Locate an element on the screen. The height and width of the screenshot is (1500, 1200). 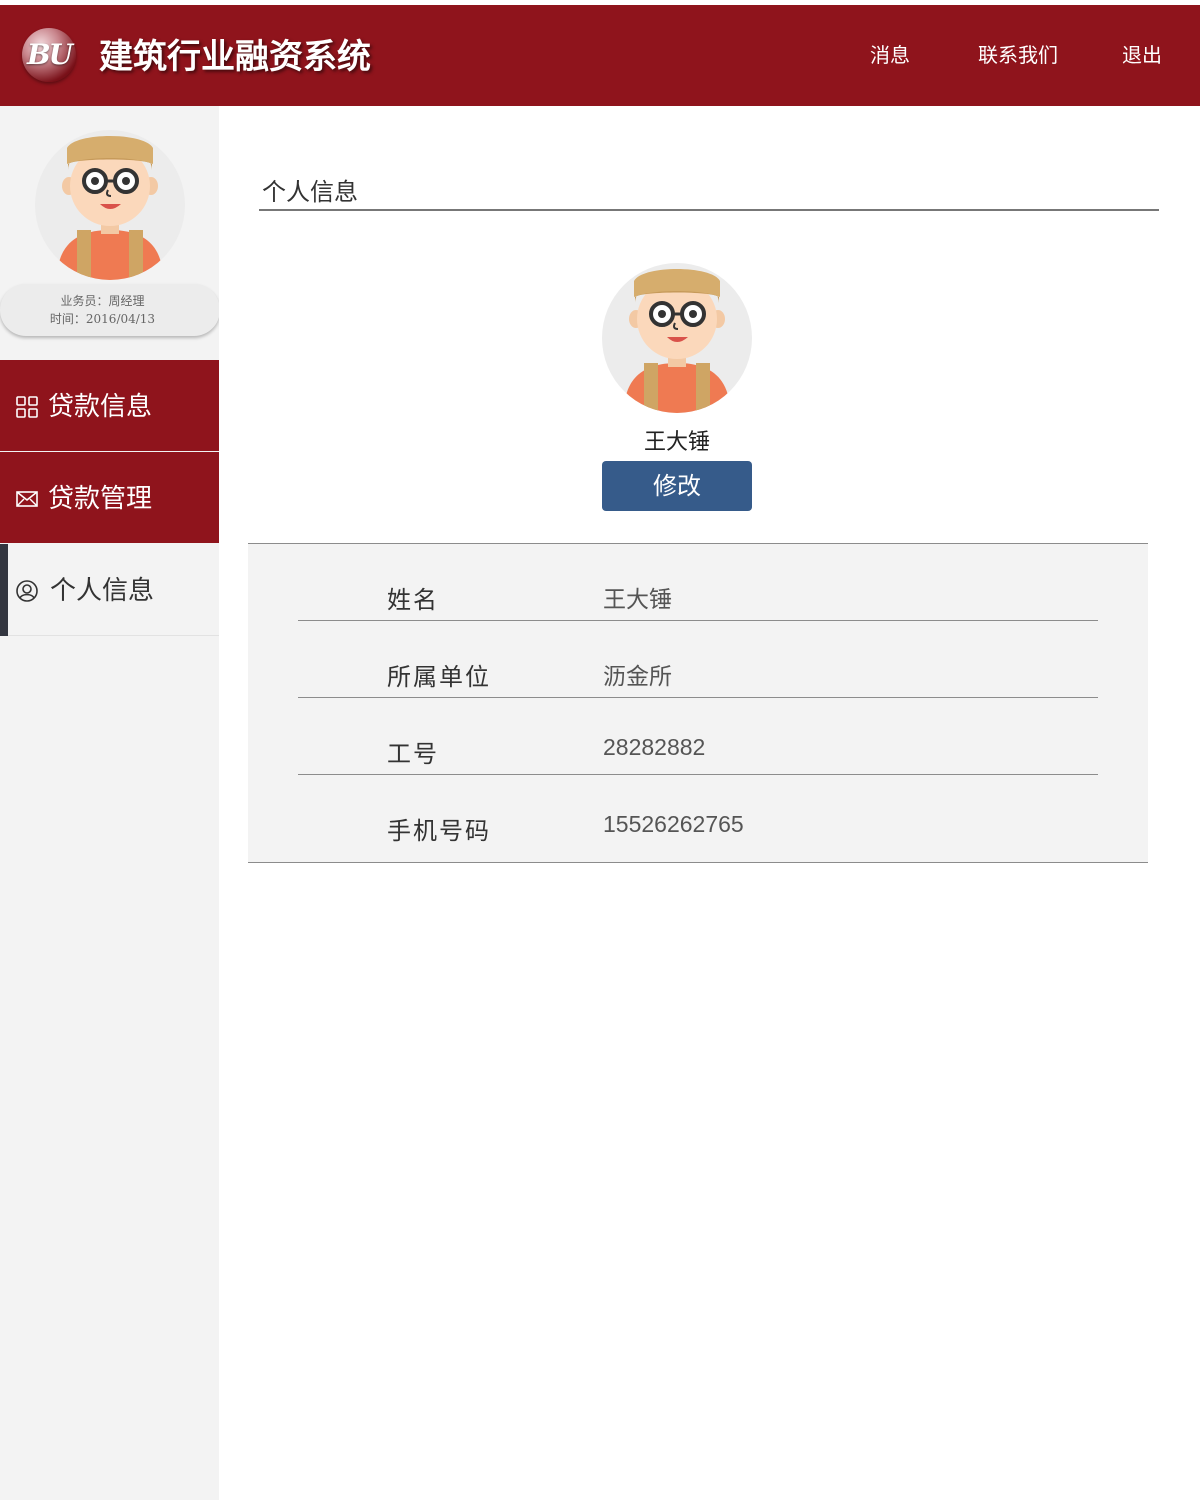
sidebar-item-label: 个人信息 is located at coordinates (102, 590).